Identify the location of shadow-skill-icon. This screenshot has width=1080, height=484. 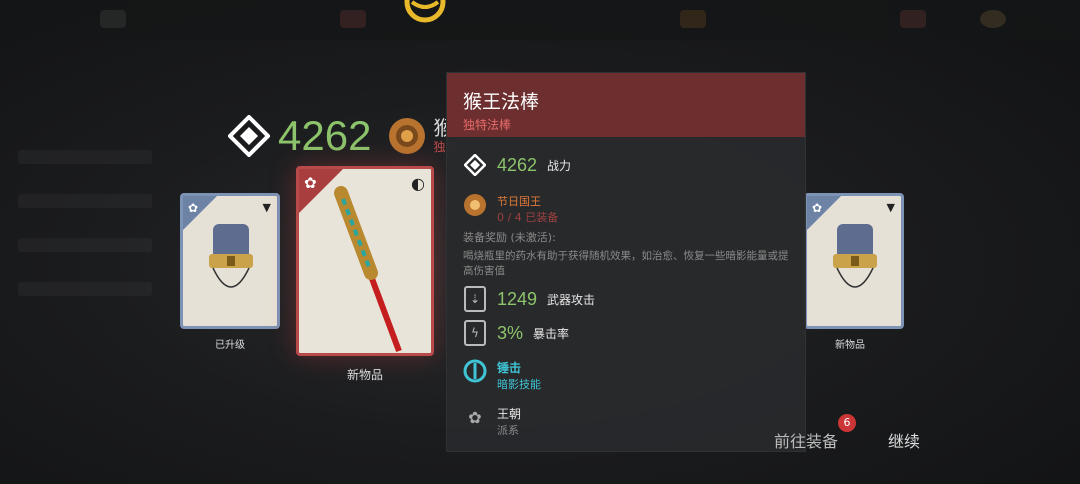
(475, 371).